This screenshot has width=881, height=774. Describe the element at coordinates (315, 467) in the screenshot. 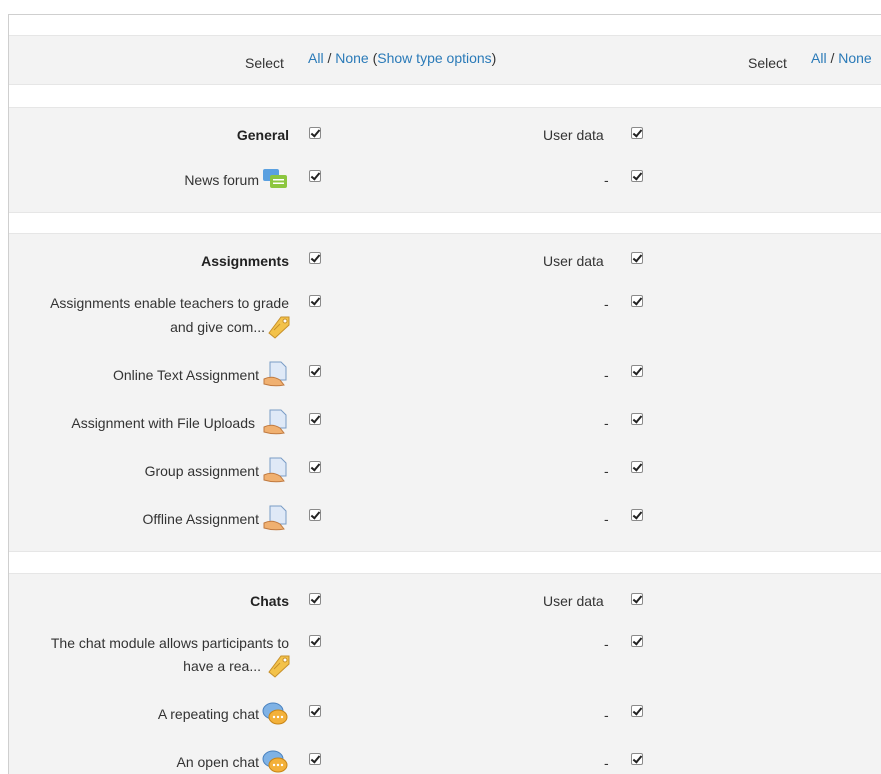

I see `group-assignment-checkbox` at that location.